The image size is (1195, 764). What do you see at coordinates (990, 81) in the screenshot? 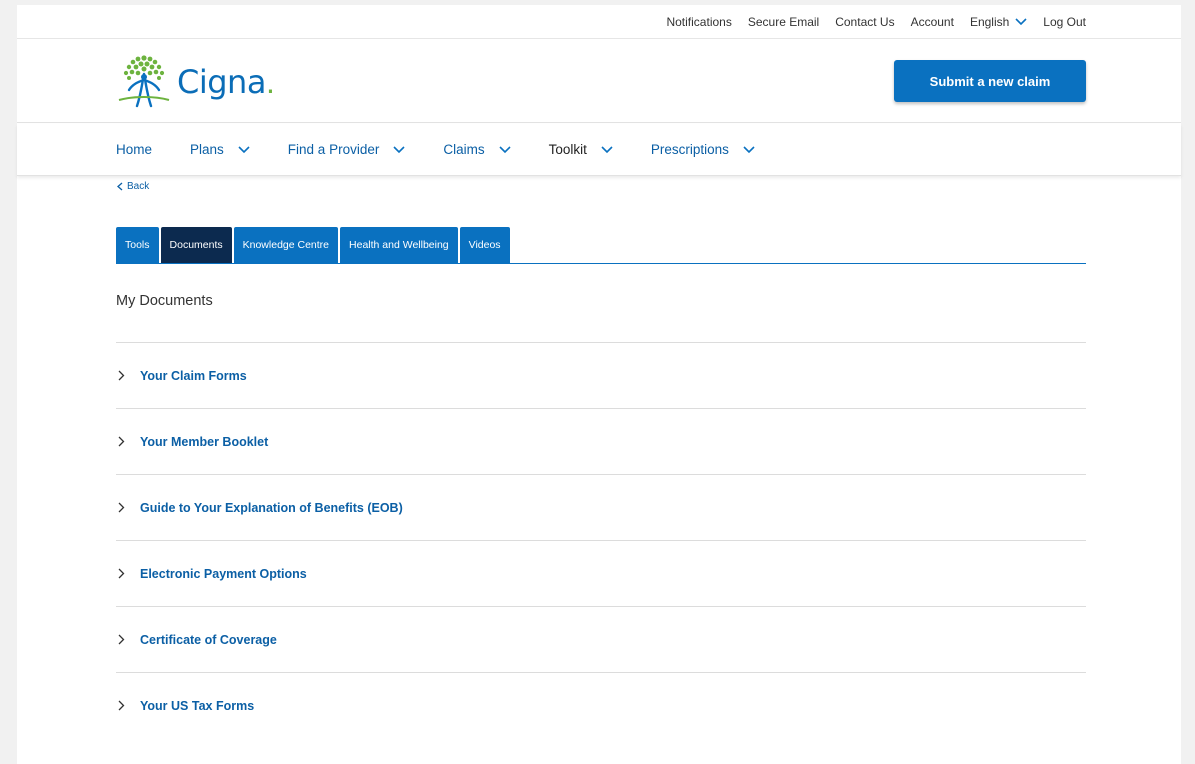
I see `submit-claim-button: Submit a new claim` at bounding box center [990, 81].